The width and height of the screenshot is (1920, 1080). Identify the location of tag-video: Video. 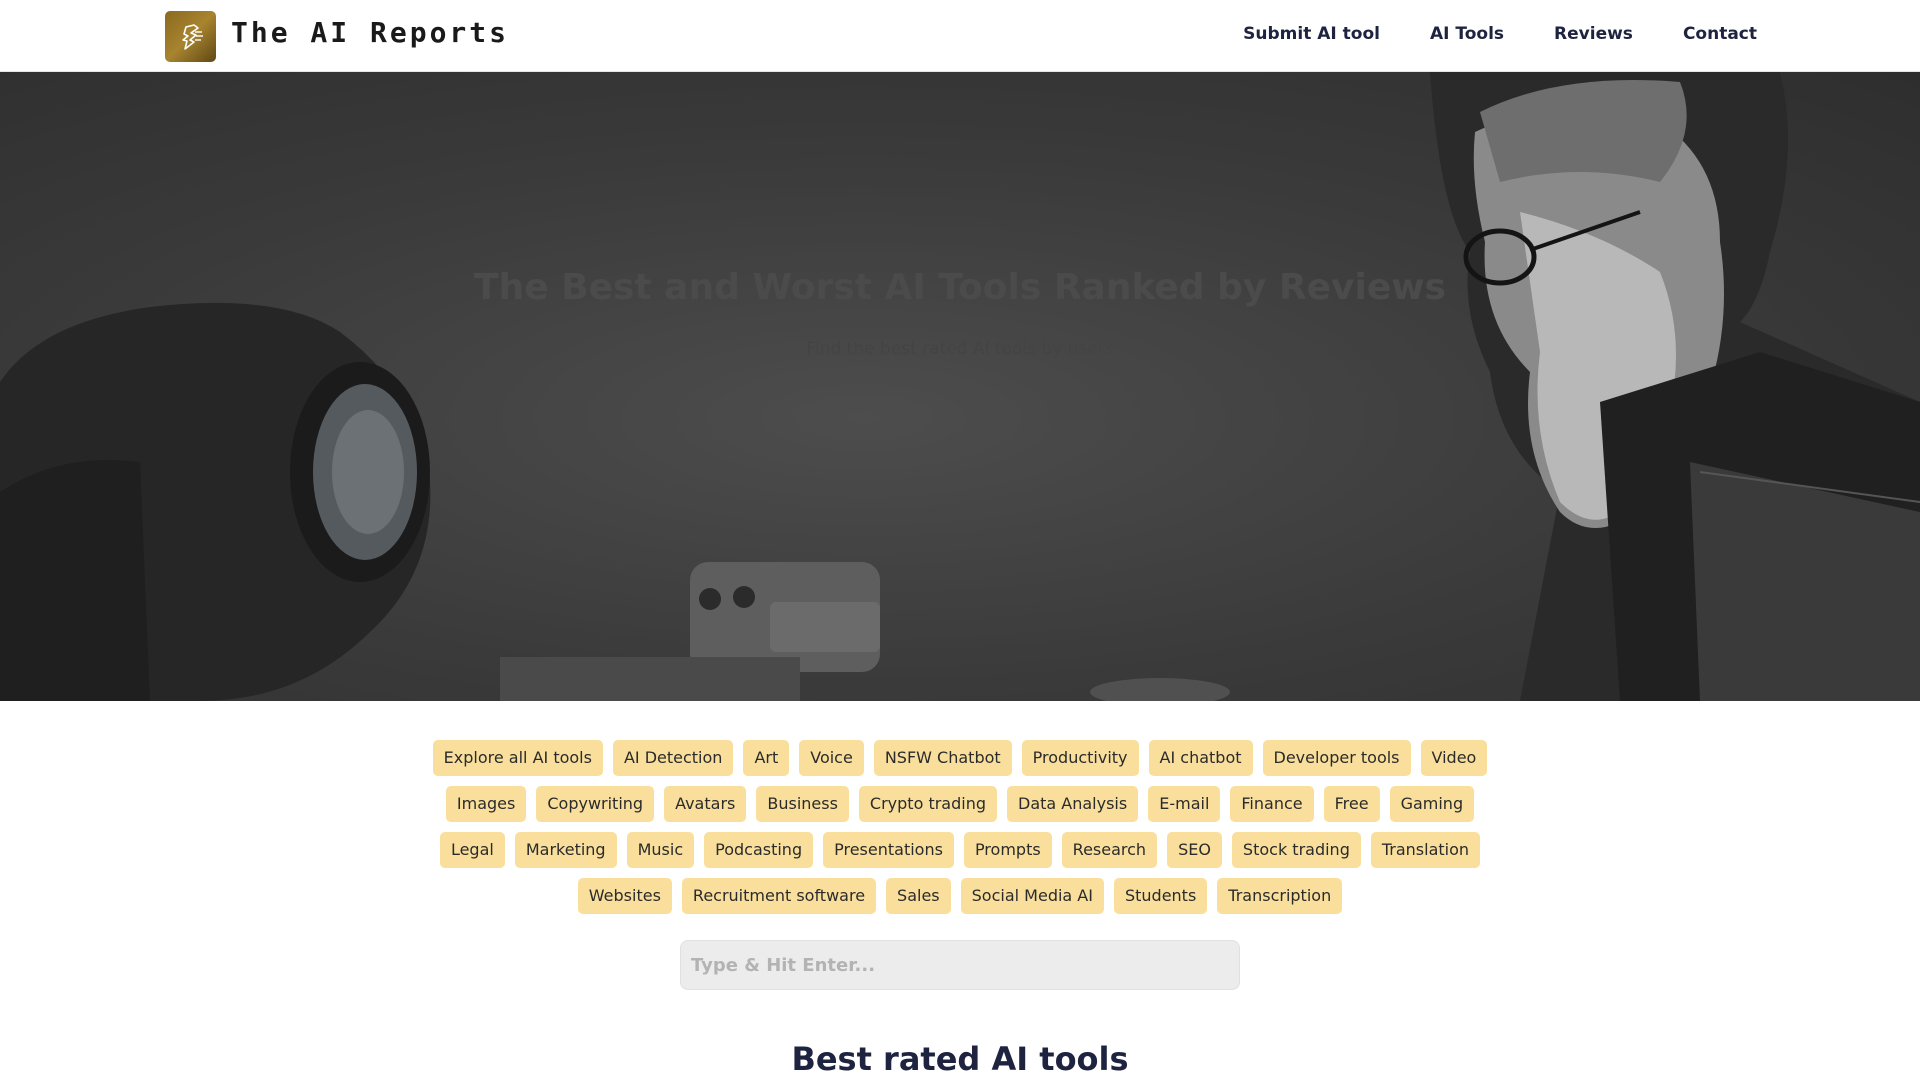
(1454, 758).